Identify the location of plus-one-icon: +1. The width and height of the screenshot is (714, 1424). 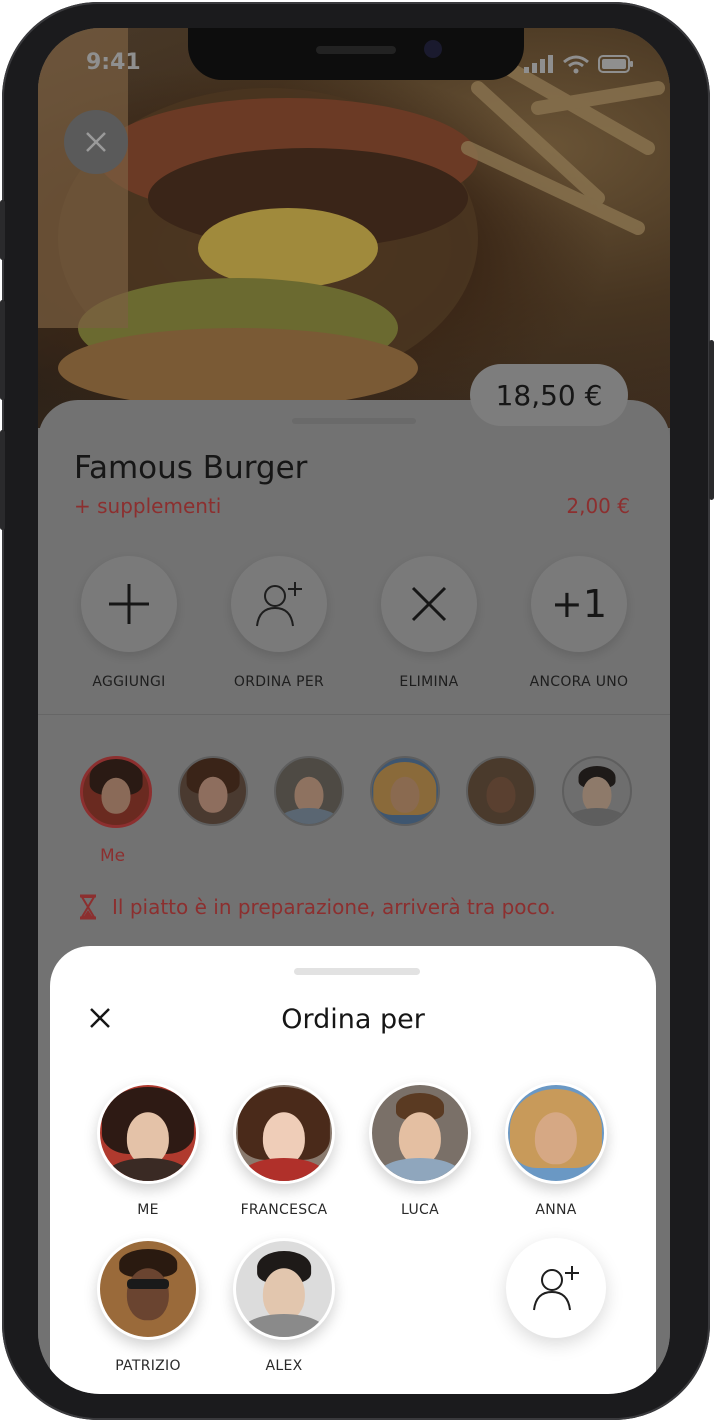
(579, 604).